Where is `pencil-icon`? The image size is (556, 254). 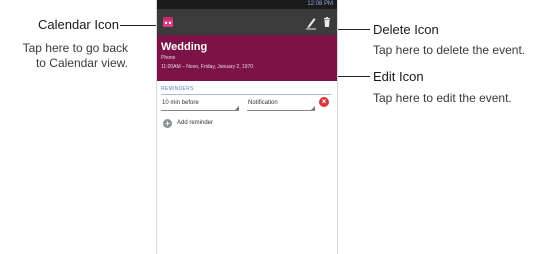
pencil-icon is located at coordinates (311, 22).